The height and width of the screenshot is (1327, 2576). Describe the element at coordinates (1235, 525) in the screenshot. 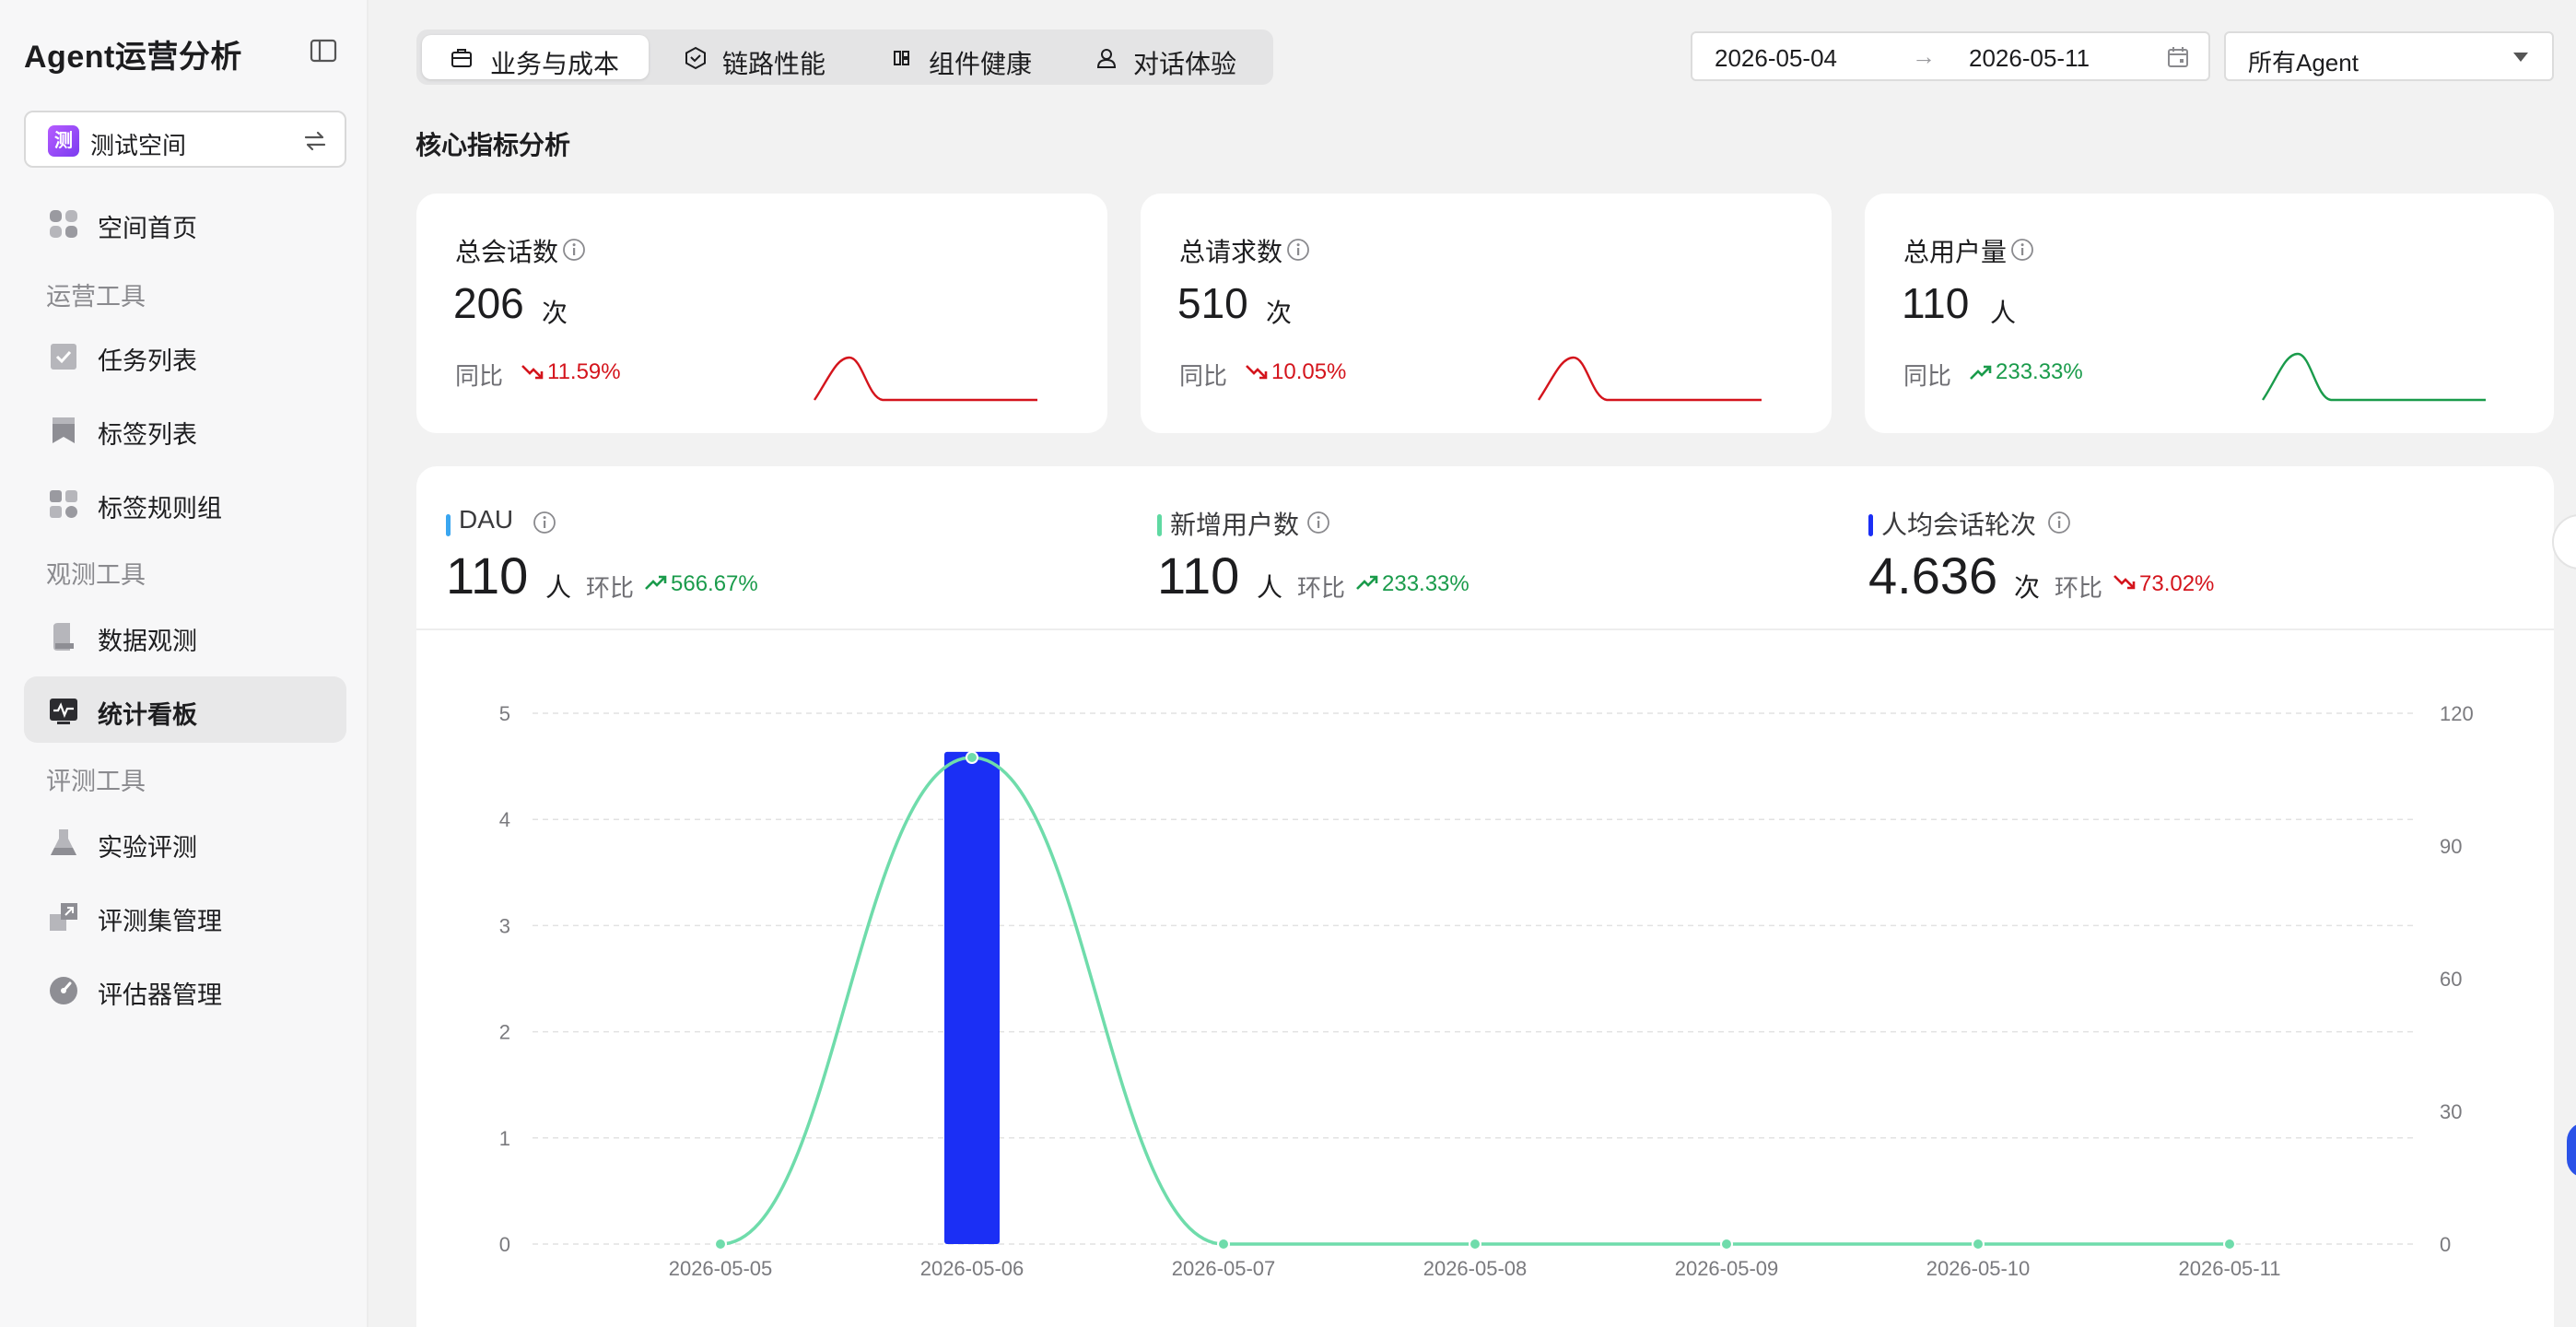

I see `metric-title: 新增用户数` at that location.